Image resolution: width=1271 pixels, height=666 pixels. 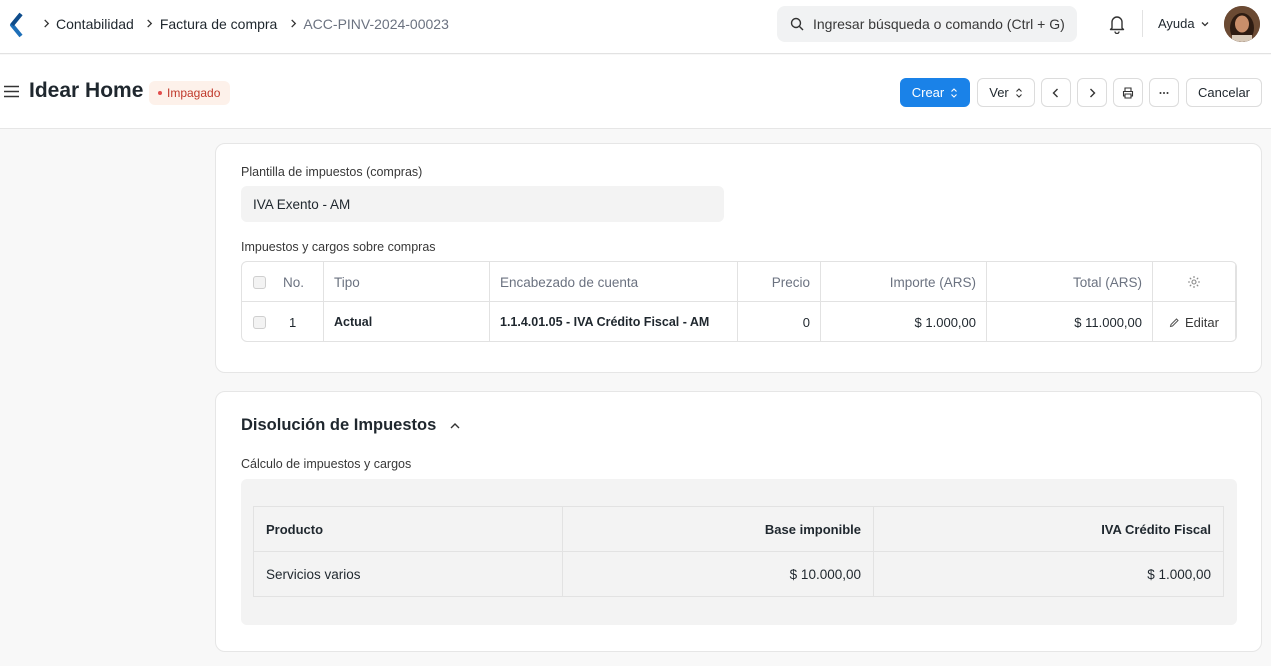 I want to click on header-checkbox-cell: No., so click(x=283, y=282).